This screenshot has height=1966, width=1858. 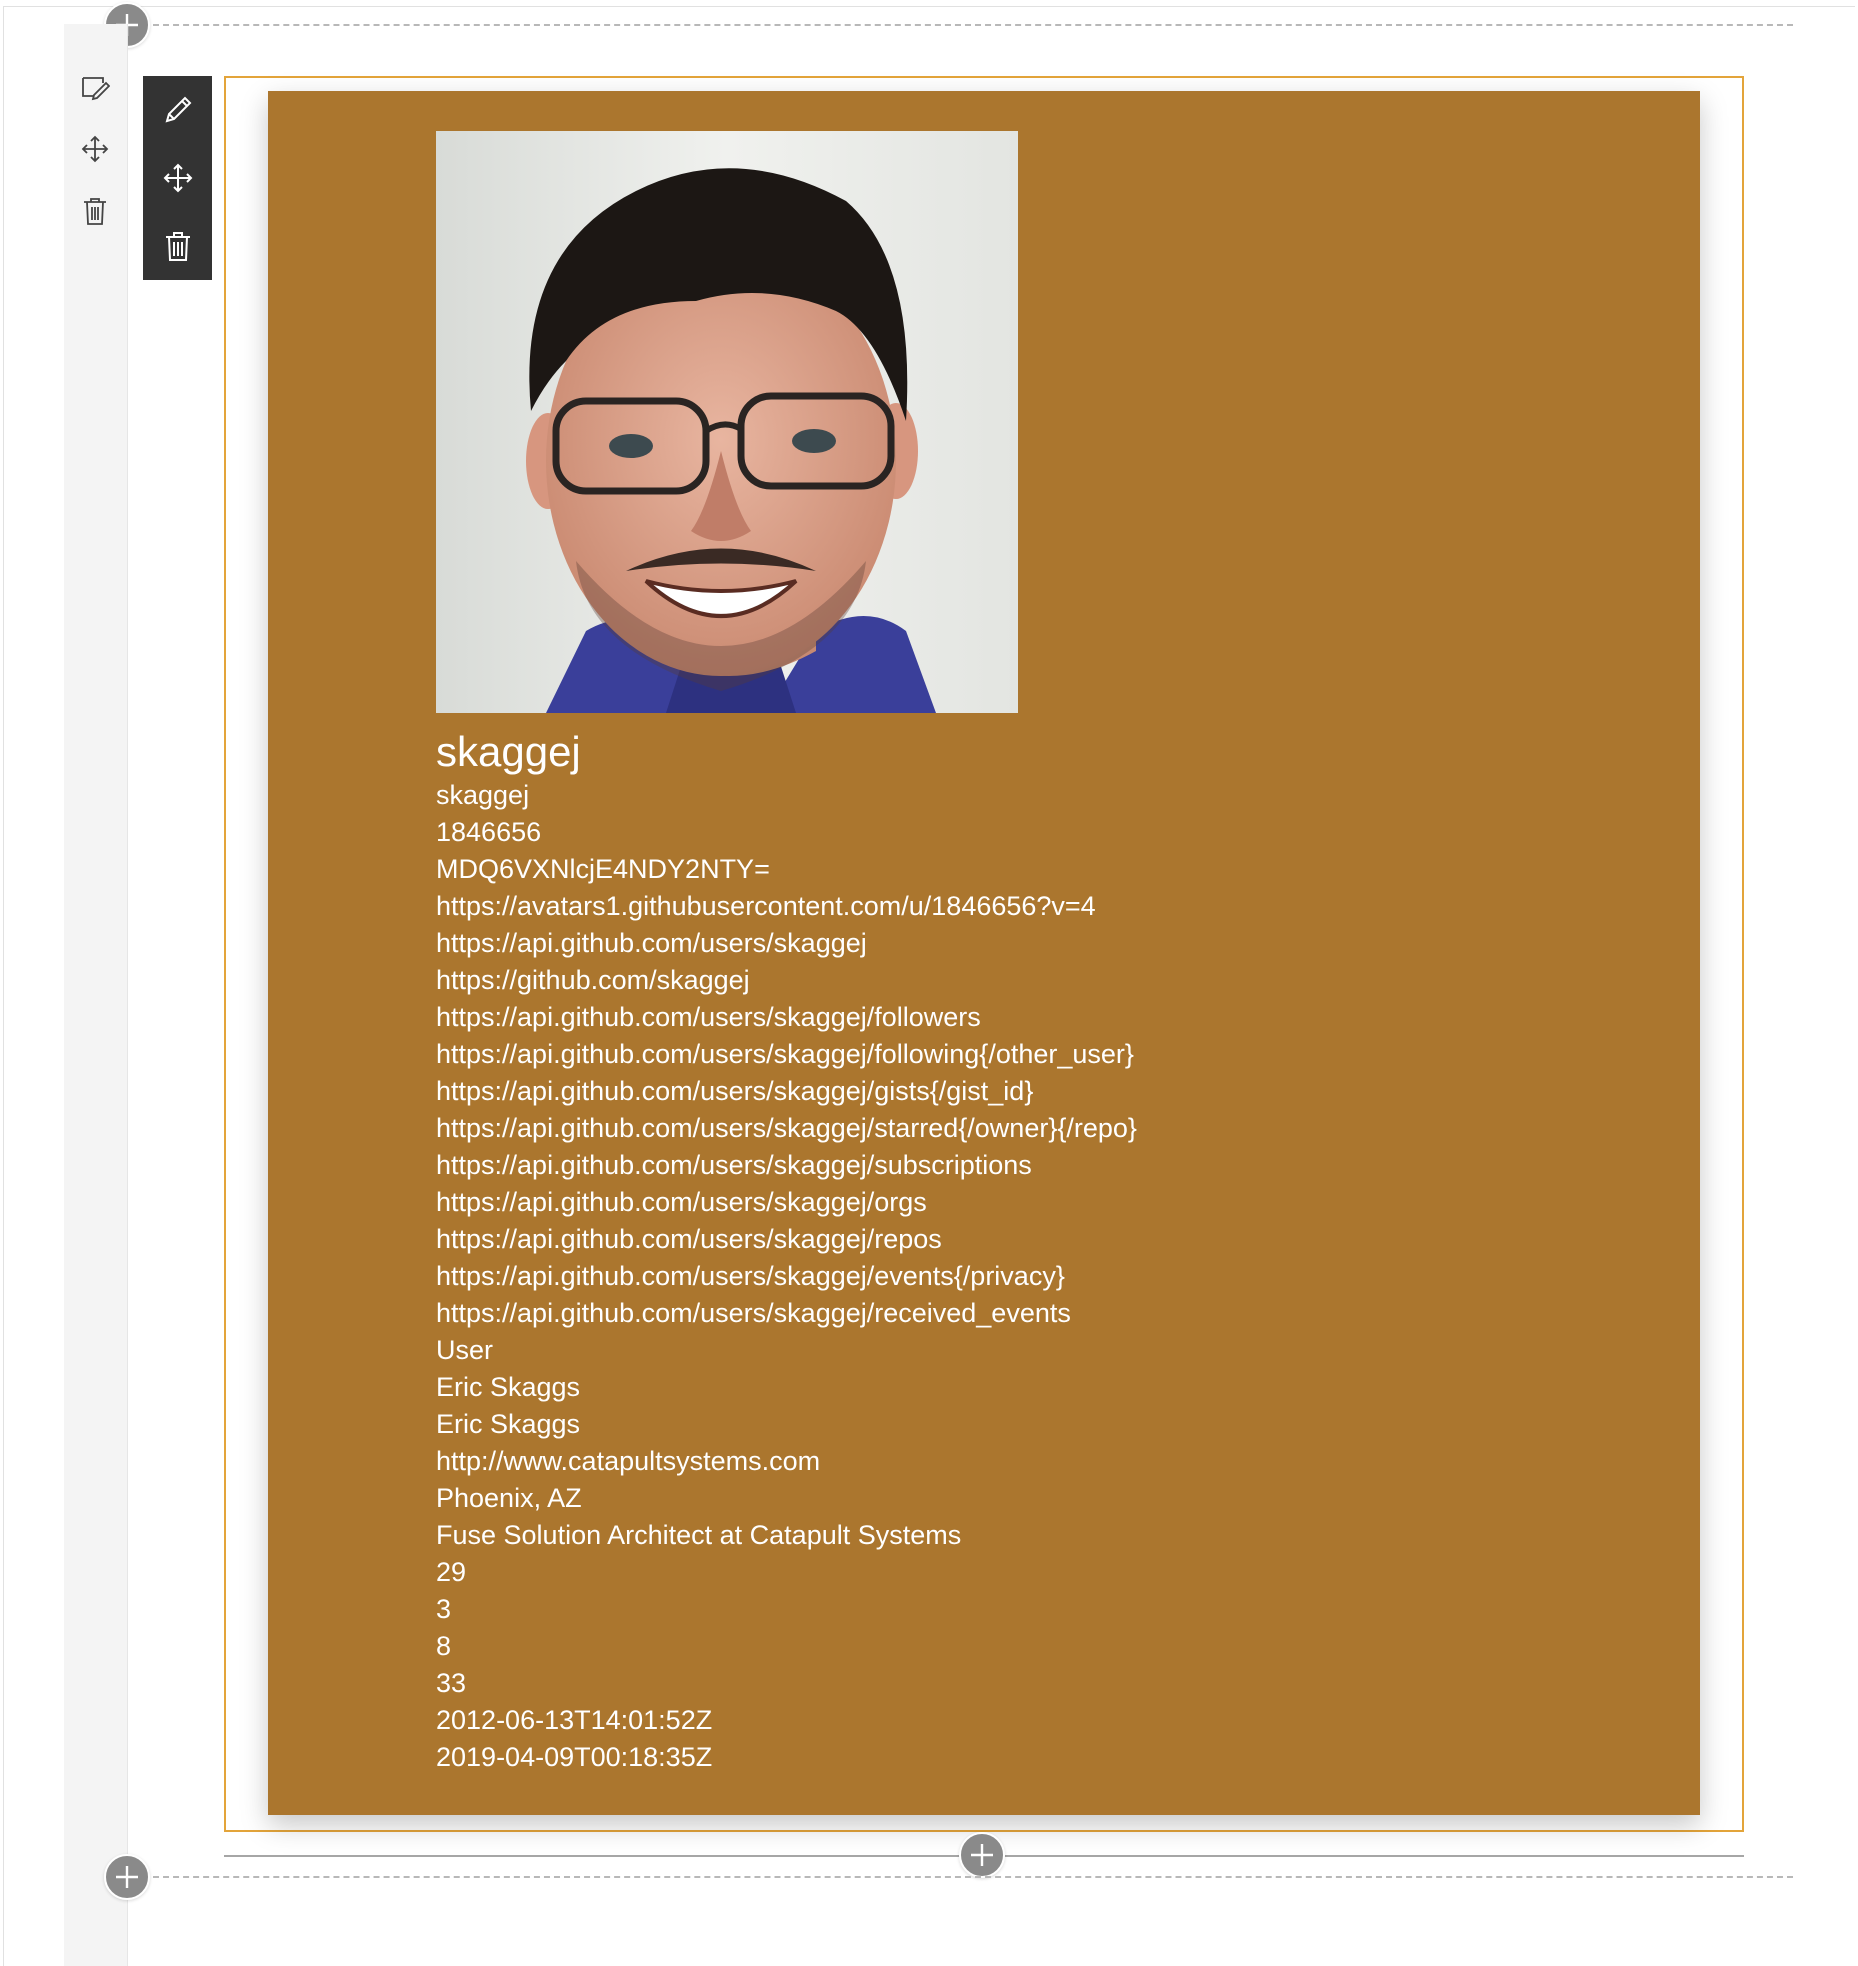 I want to click on edit-section-button, so click(x=95, y=87).